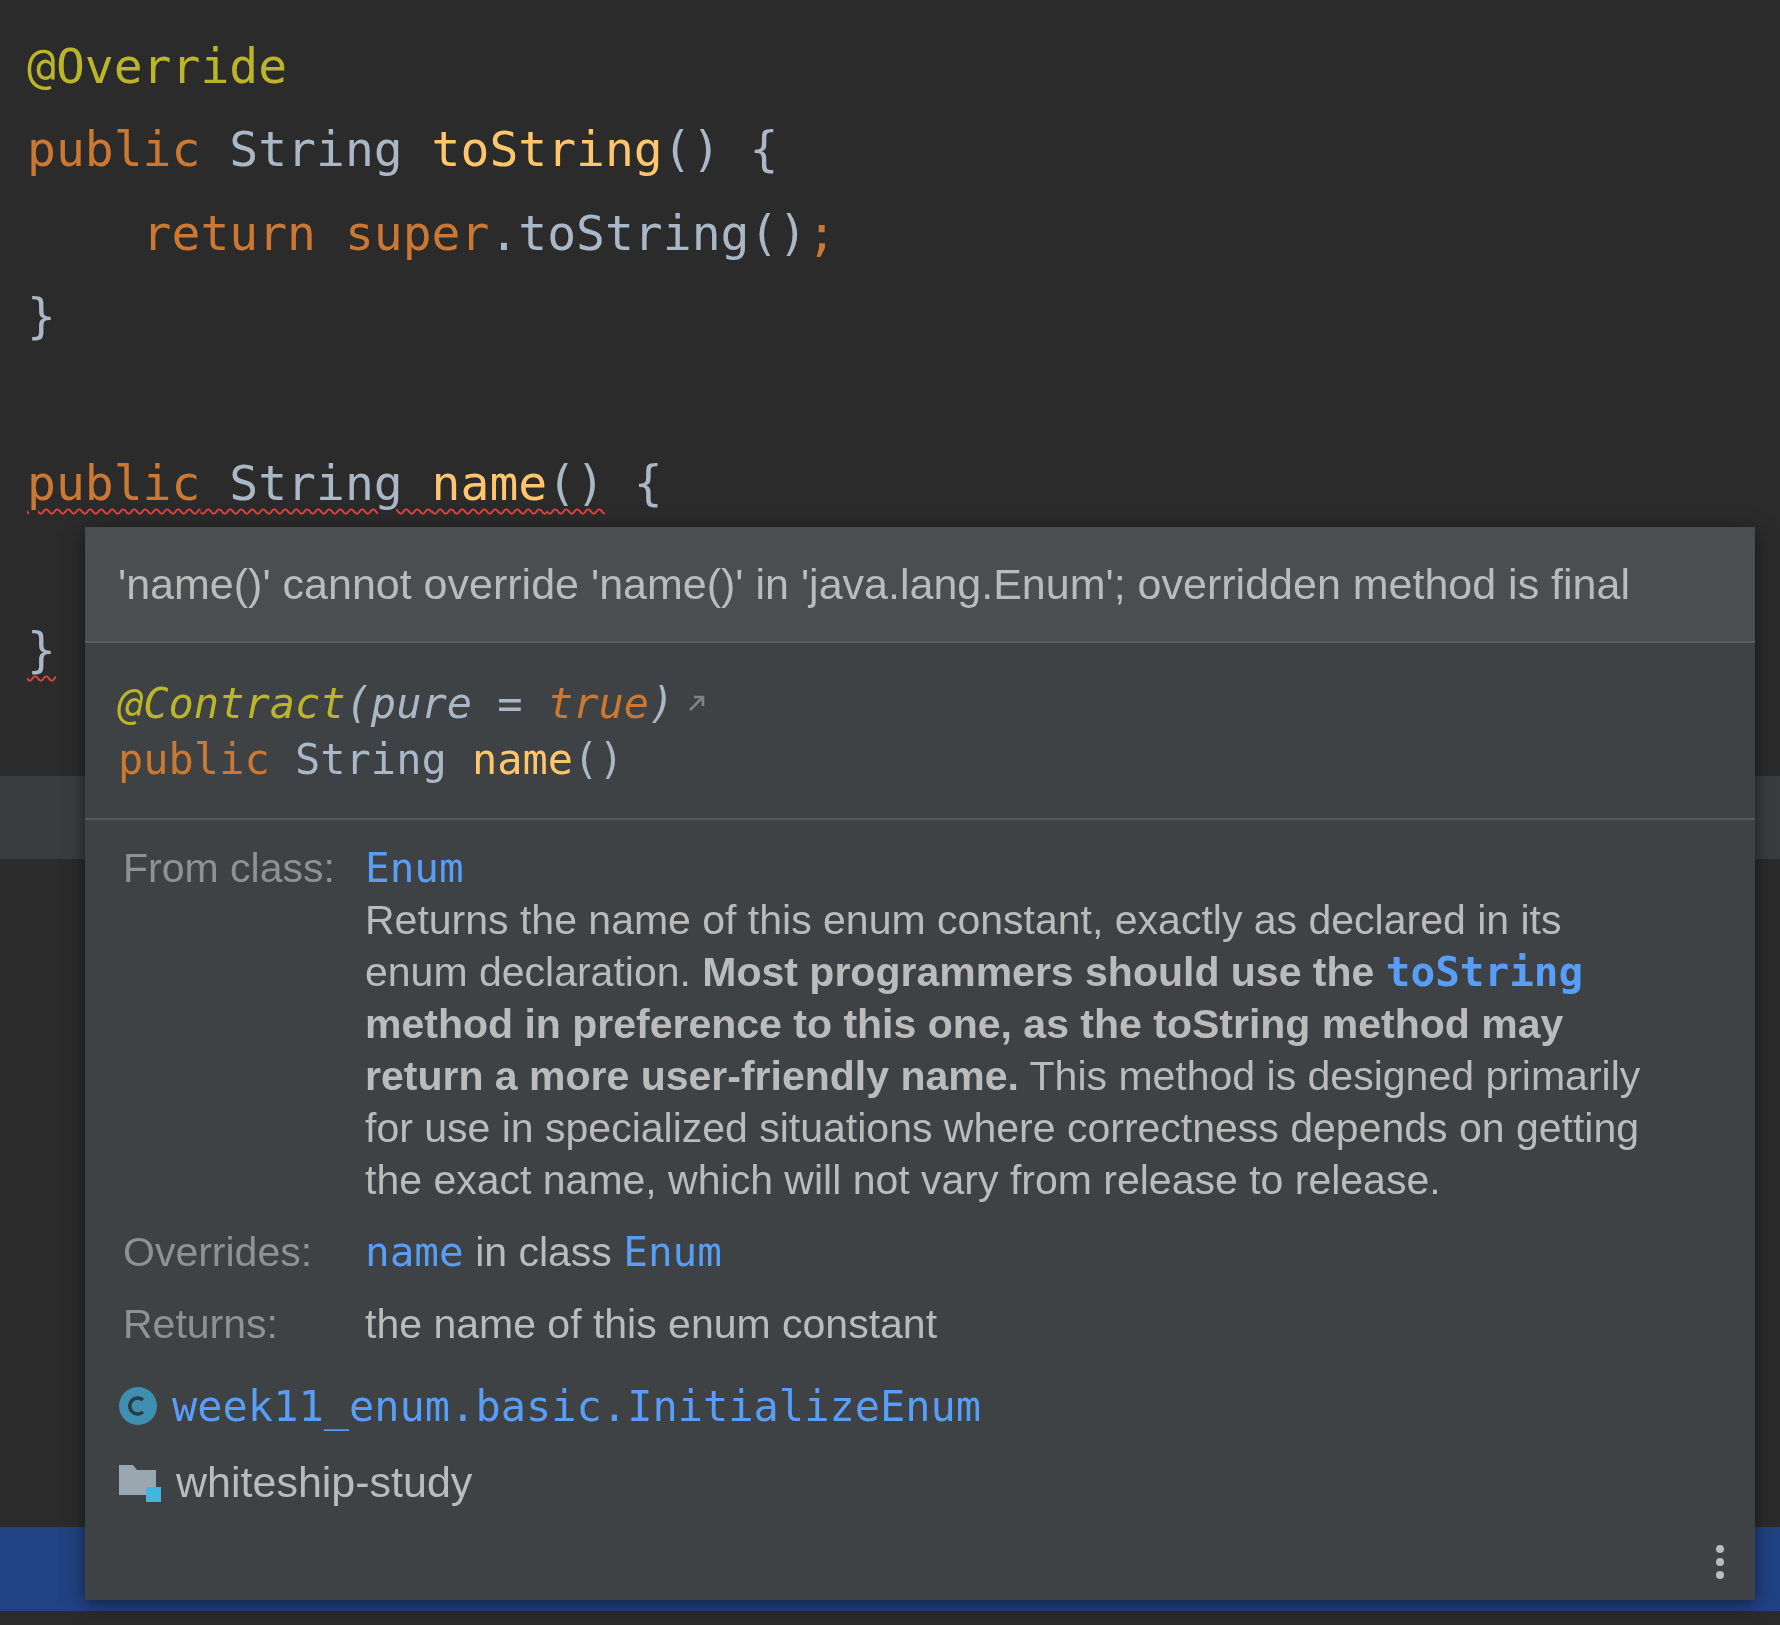 Image resolution: width=1780 pixels, height=1625 pixels. Describe the element at coordinates (1720, 1562) in the screenshot. I see `more-options-icon` at that location.